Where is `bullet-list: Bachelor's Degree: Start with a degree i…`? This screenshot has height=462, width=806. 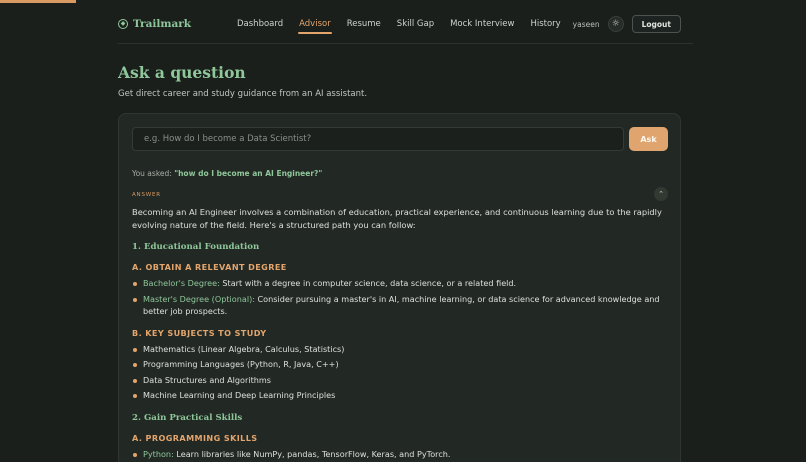 bullet-list: Bachelor's Degree: Start with a degree i… is located at coordinates (400, 297).